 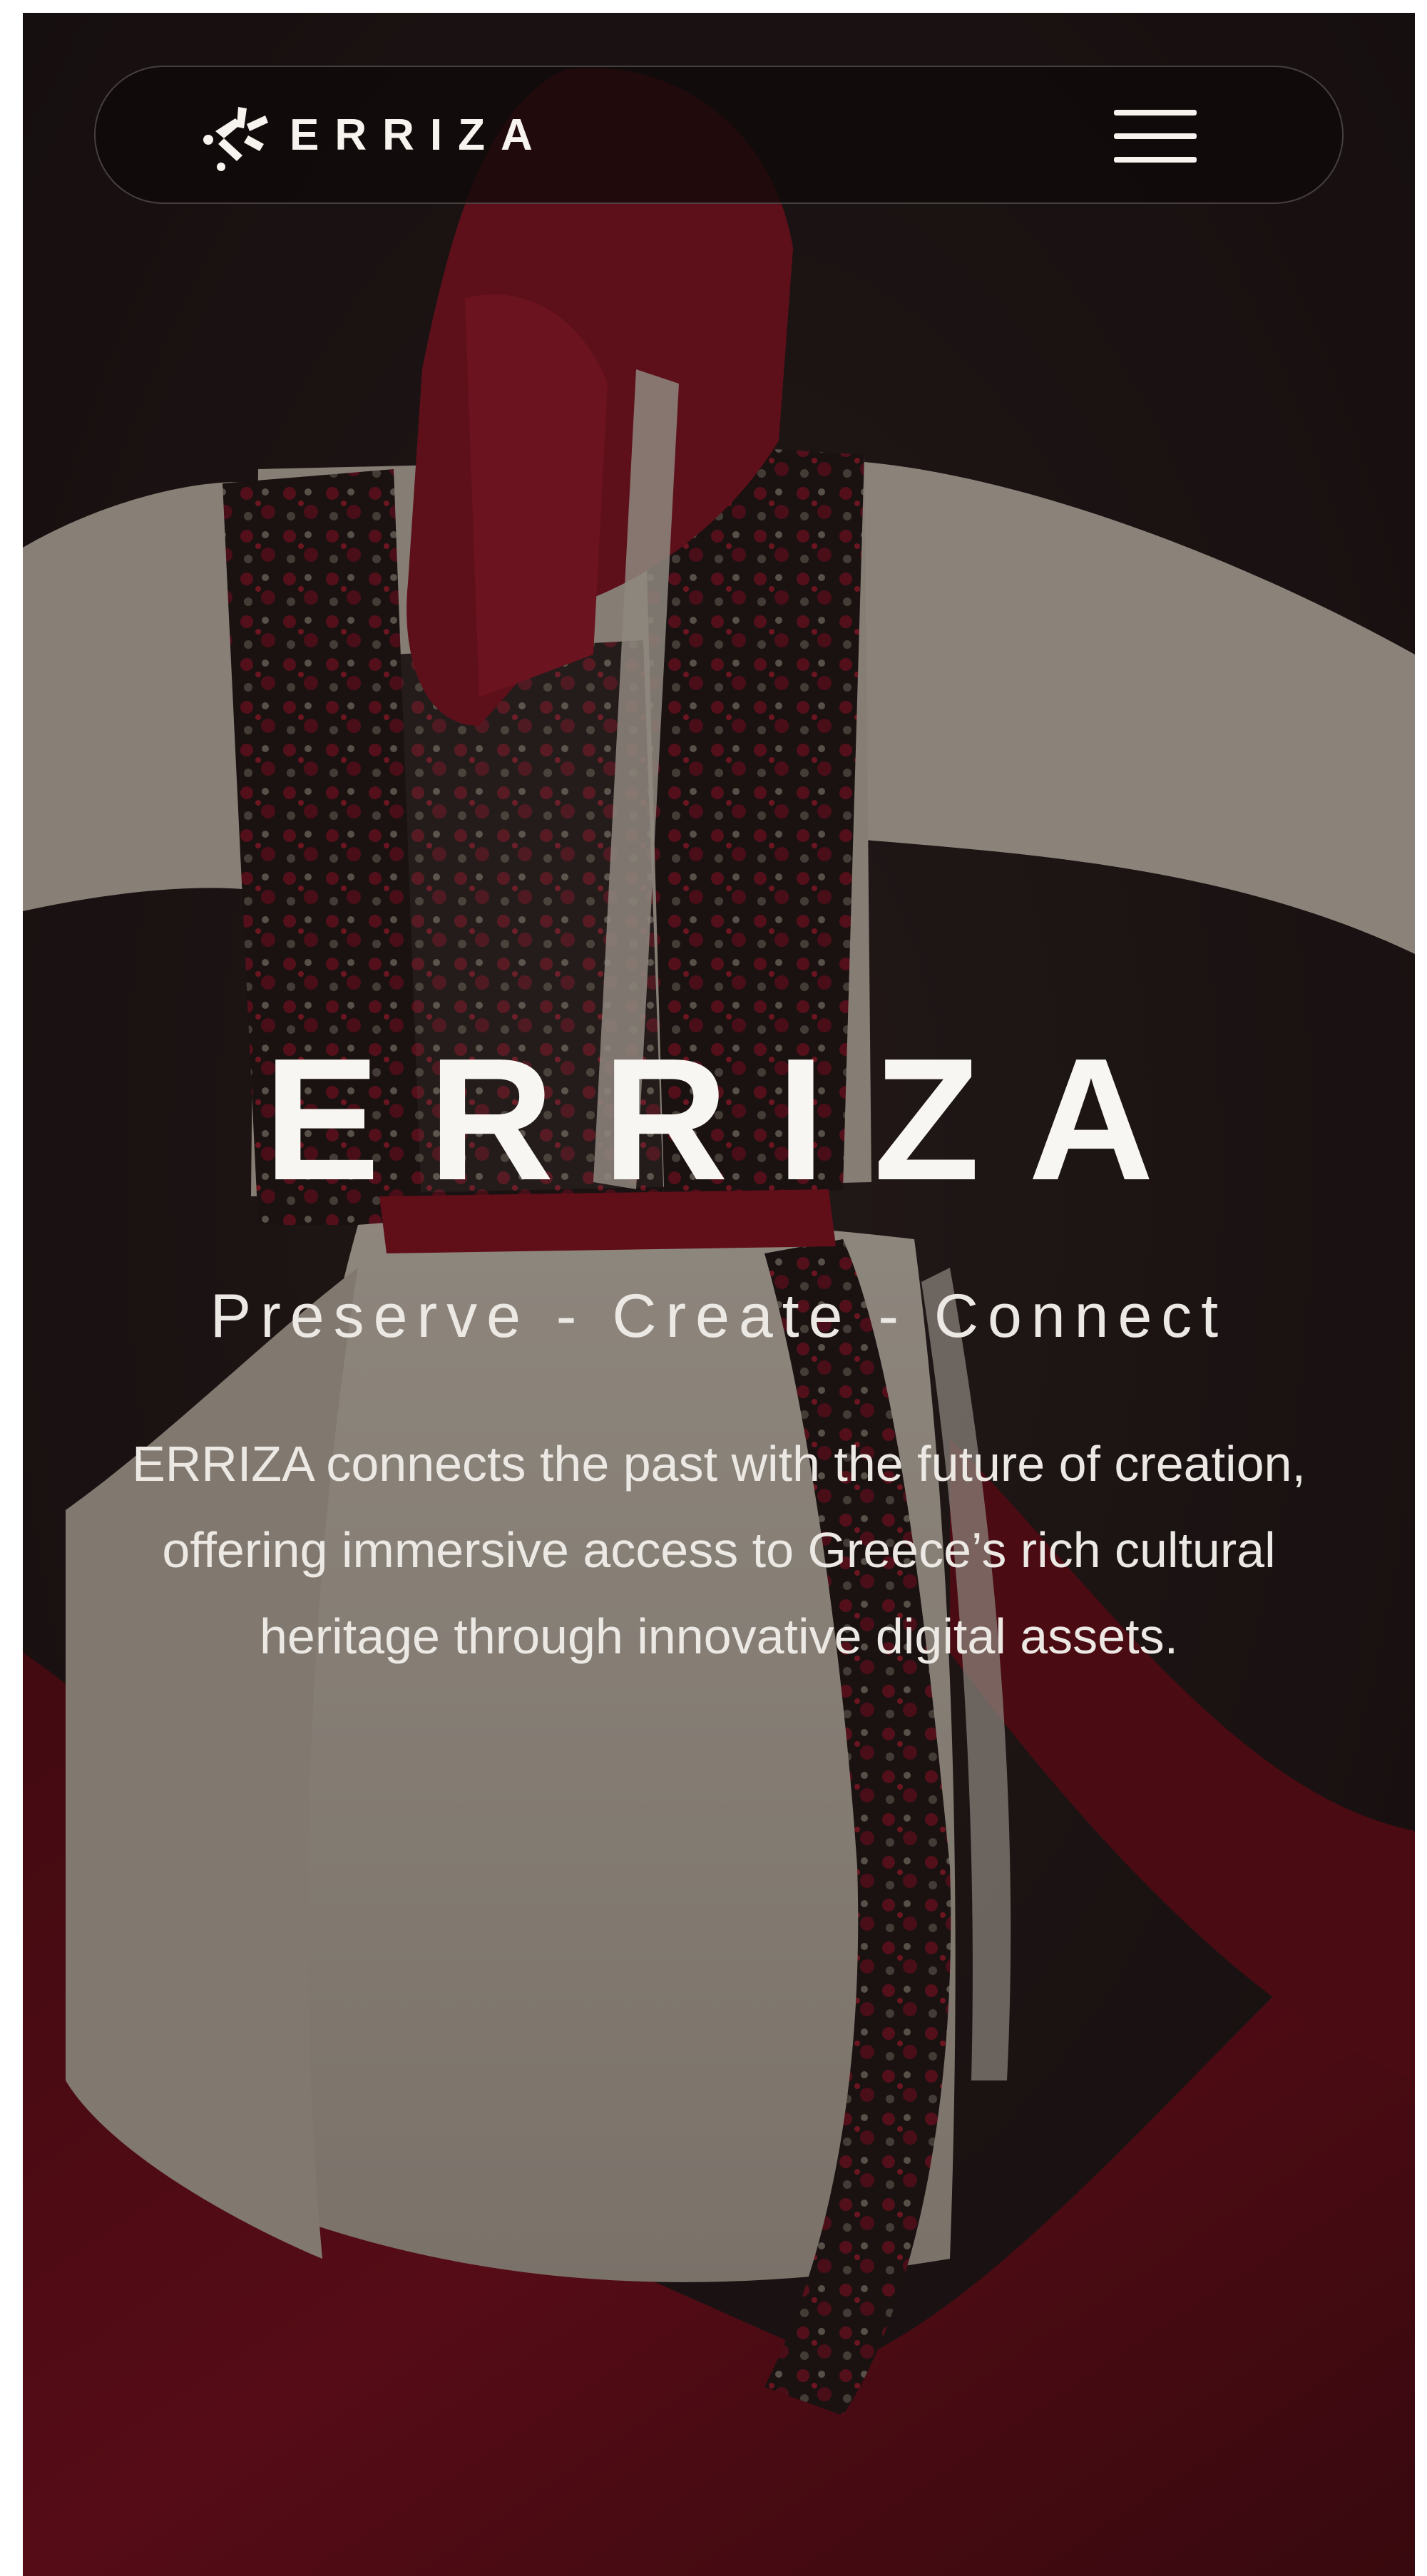 What do you see at coordinates (235, 139) in the screenshot?
I see `erriza-star-logo-icon` at bounding box center [235, 139].